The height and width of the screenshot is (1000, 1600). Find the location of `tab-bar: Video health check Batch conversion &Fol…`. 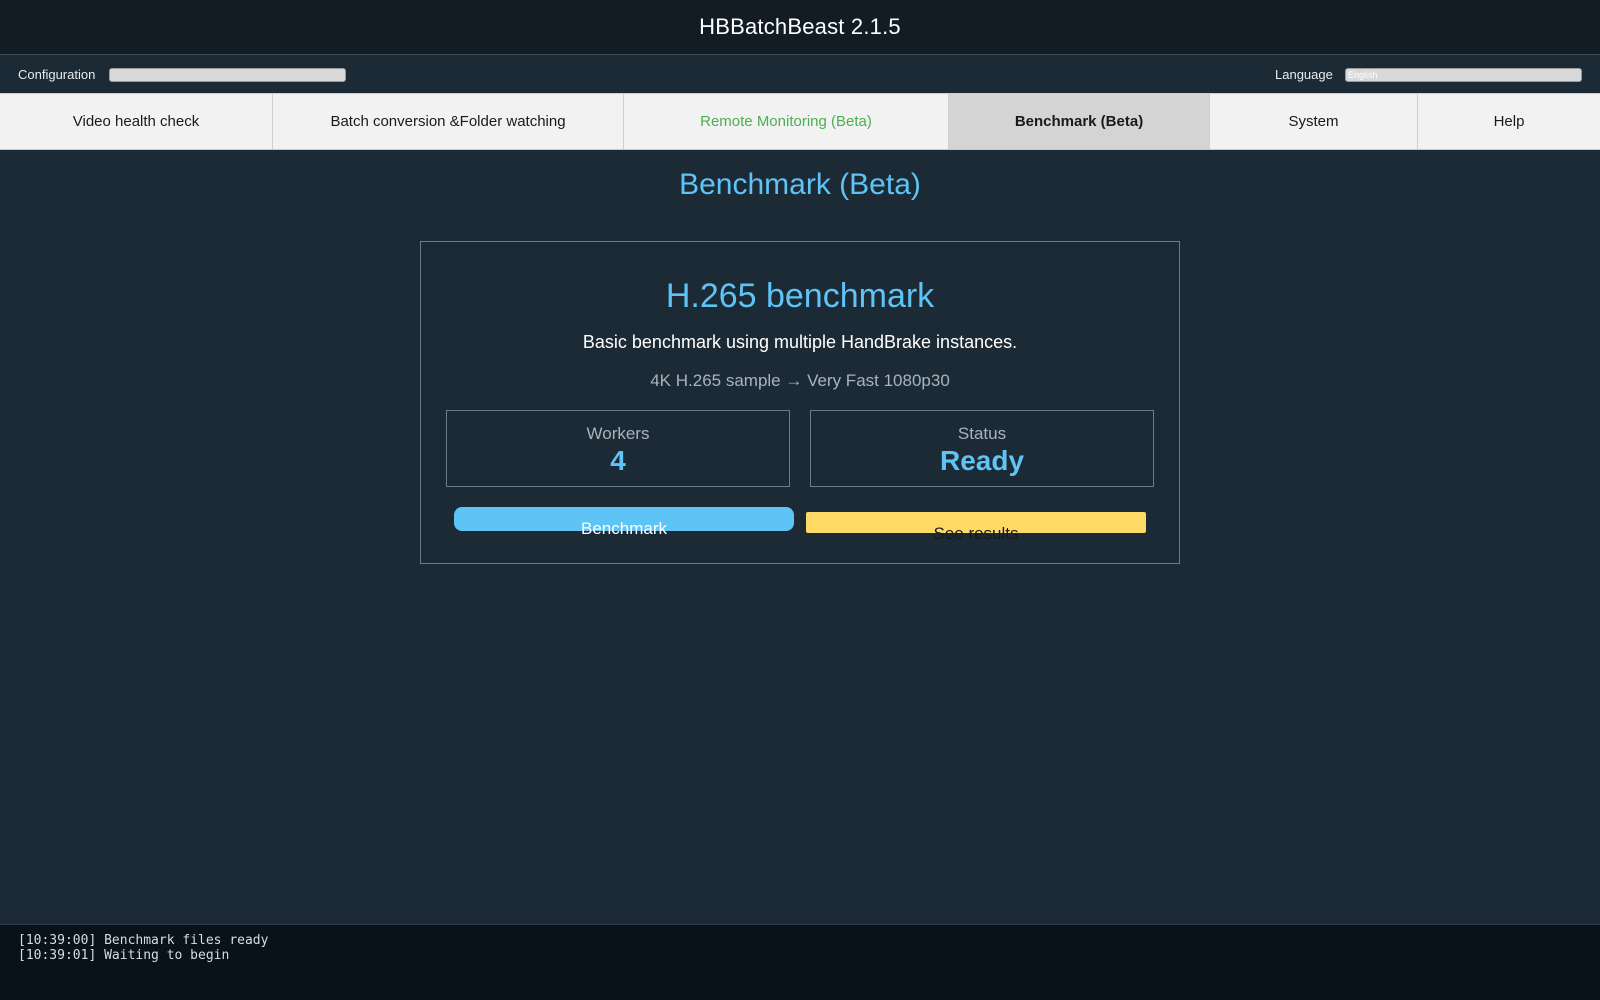

tab-bar: Video health check Batch conversion &Fol… is located at coordinates (800, 121).